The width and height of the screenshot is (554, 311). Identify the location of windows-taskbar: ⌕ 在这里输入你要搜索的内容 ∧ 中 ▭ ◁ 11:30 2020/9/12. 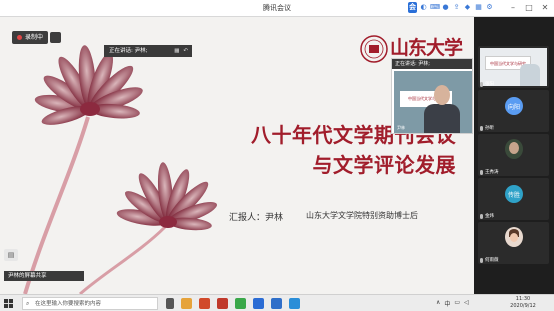
(277, 302).